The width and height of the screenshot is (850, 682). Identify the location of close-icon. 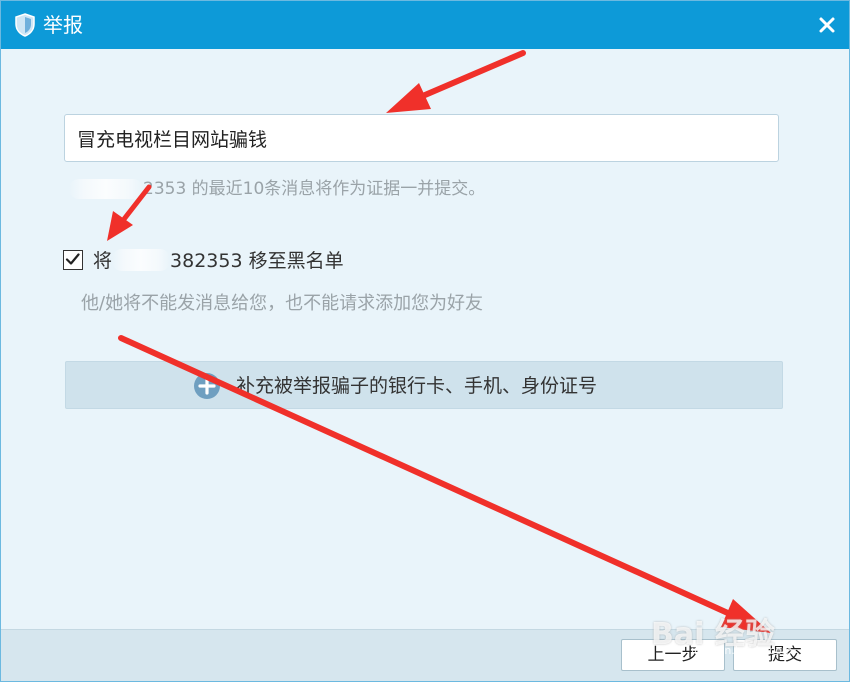
(827, 25).